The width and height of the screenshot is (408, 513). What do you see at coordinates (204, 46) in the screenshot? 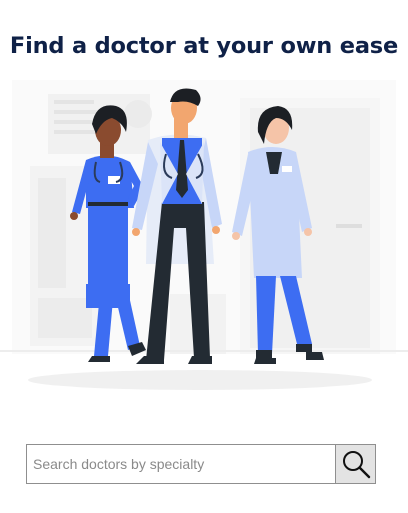
I see `page-title: Find a doctor at your own ease` at bounding box center [204, 46].